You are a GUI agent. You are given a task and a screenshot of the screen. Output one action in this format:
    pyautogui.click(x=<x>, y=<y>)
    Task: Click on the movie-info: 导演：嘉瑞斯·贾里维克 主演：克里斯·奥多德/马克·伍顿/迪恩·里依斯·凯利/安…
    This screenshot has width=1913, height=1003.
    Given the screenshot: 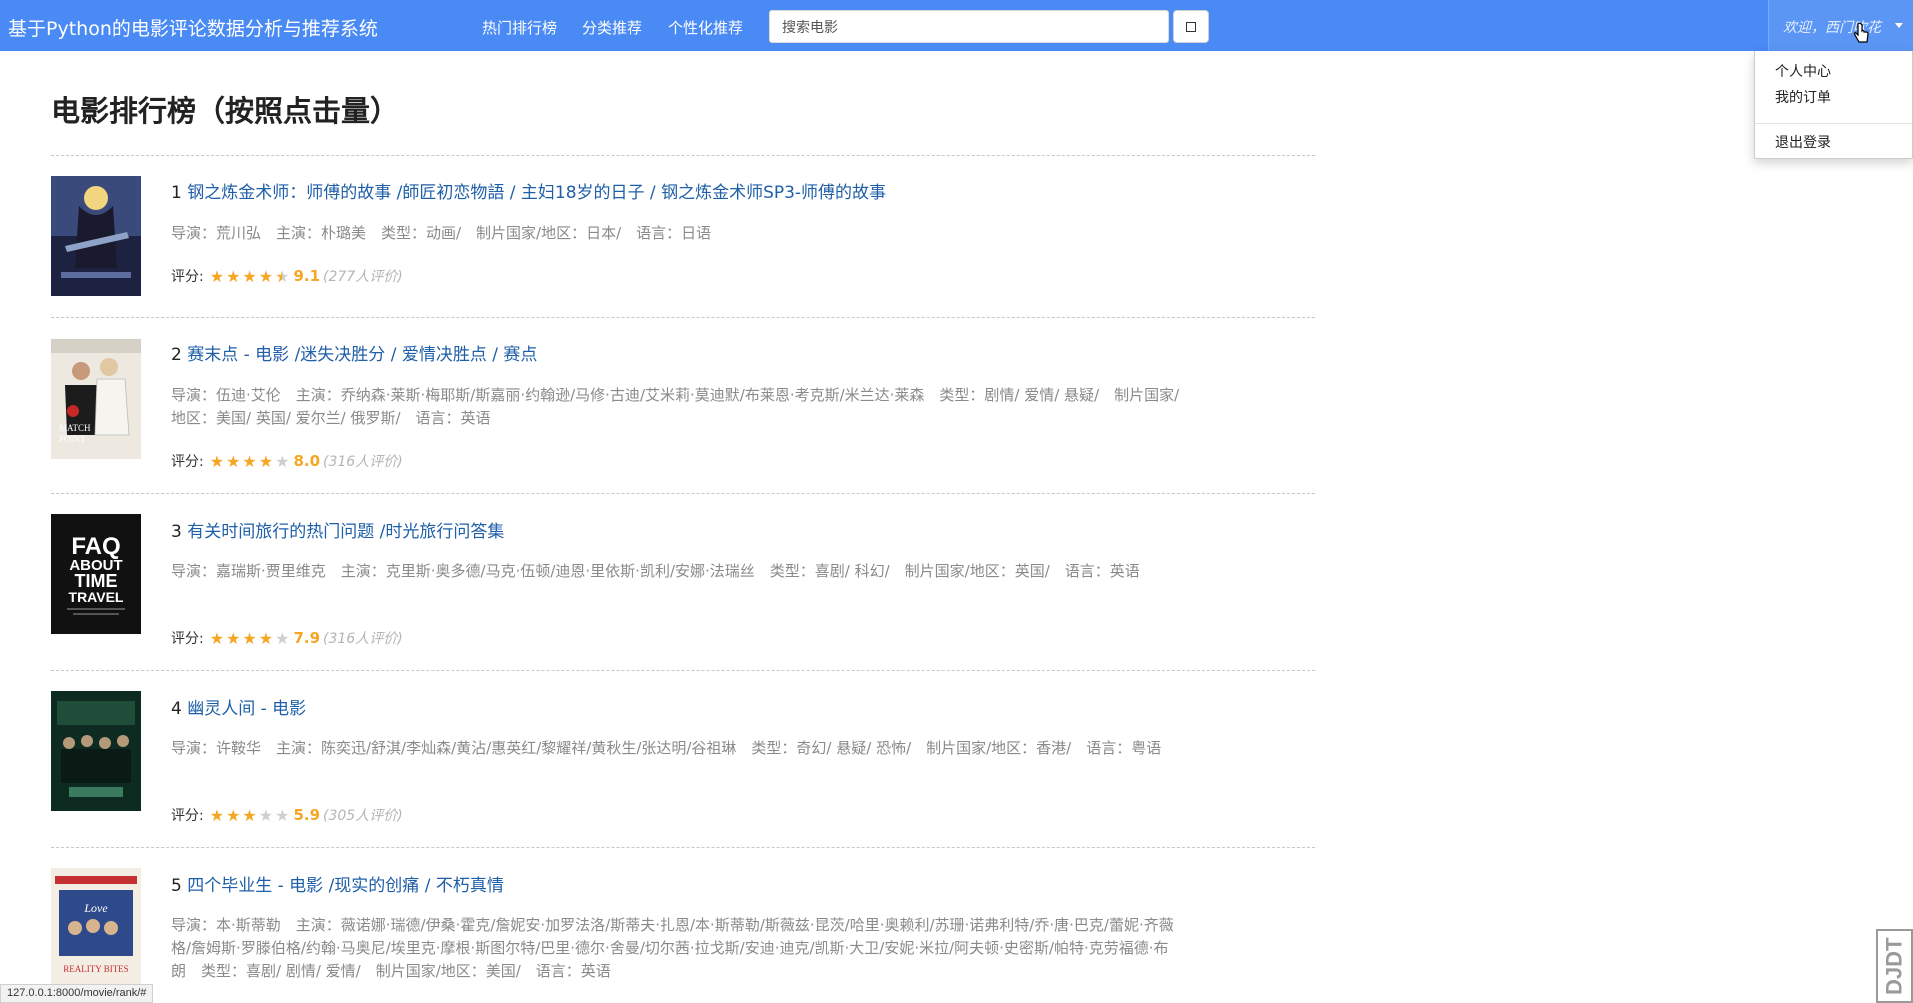 What is the action you would take?
    pyautogui.click(x=655, y=571)
    